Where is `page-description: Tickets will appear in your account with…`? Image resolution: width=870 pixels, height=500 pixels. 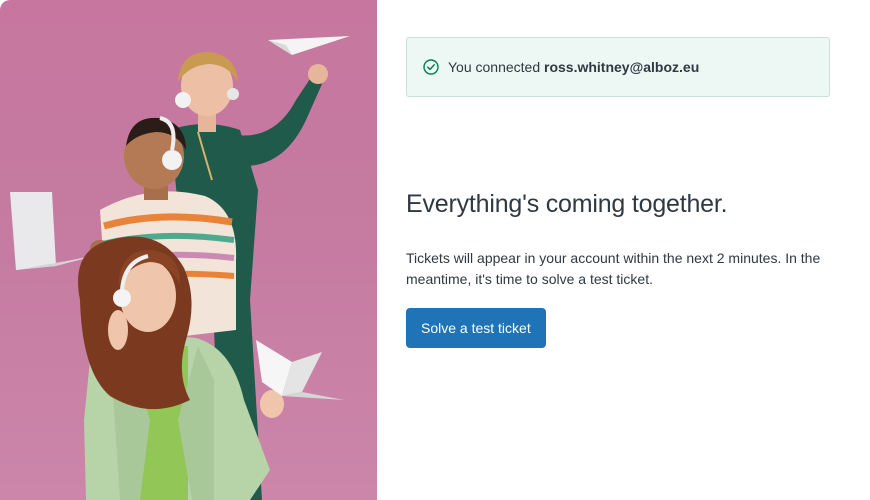
page-description: Tickets will appear in your account with… is located at coordinates (613, 268).